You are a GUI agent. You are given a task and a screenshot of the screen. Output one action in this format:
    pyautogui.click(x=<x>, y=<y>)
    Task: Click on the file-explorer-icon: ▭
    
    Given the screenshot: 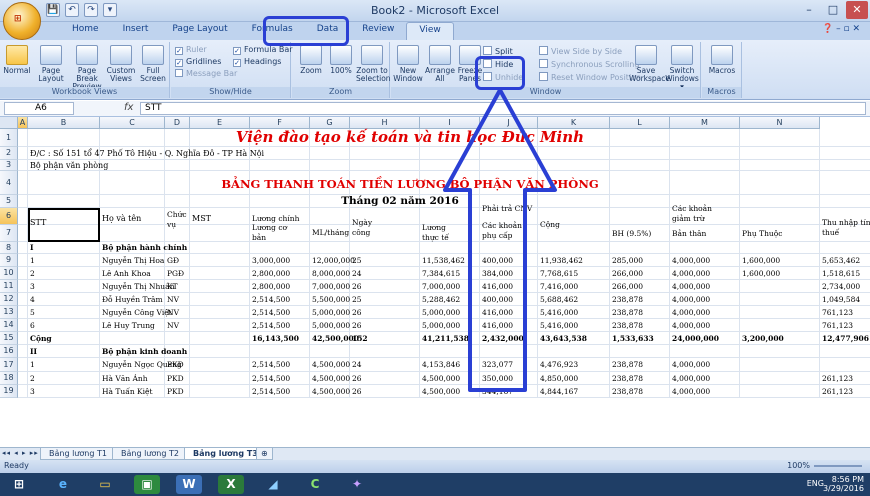 What is the action you would take?
    pyautogui.click(x=105, y=484)
    